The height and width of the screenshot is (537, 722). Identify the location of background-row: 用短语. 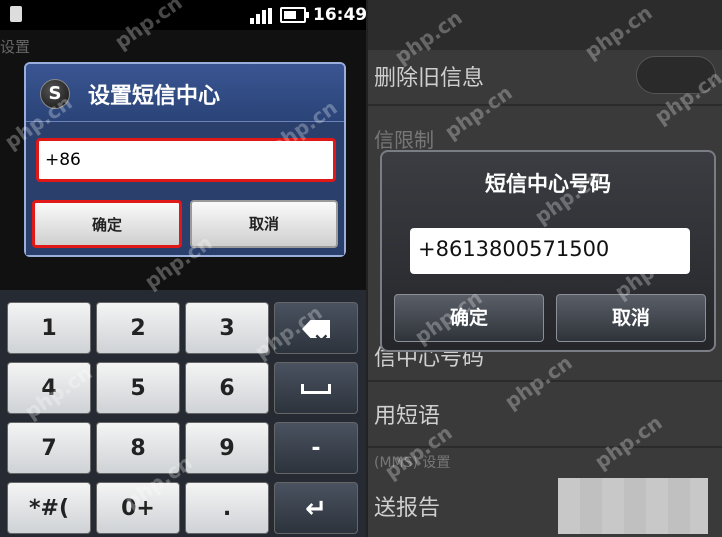
(407, 416).